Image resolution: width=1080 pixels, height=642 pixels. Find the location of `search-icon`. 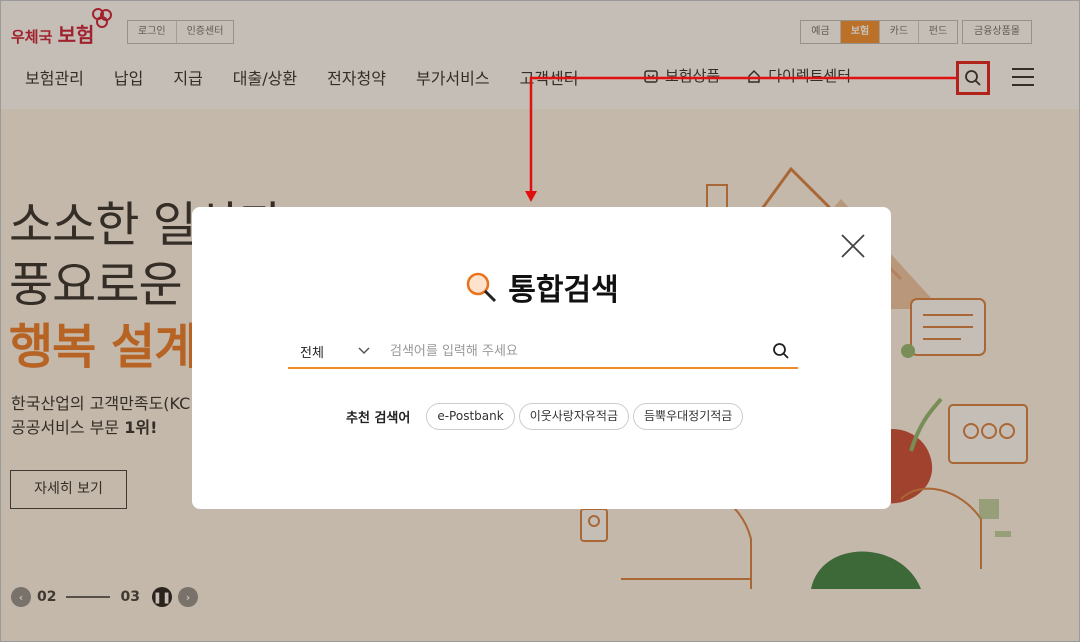

search-icon is located at coordinates (781, 351).